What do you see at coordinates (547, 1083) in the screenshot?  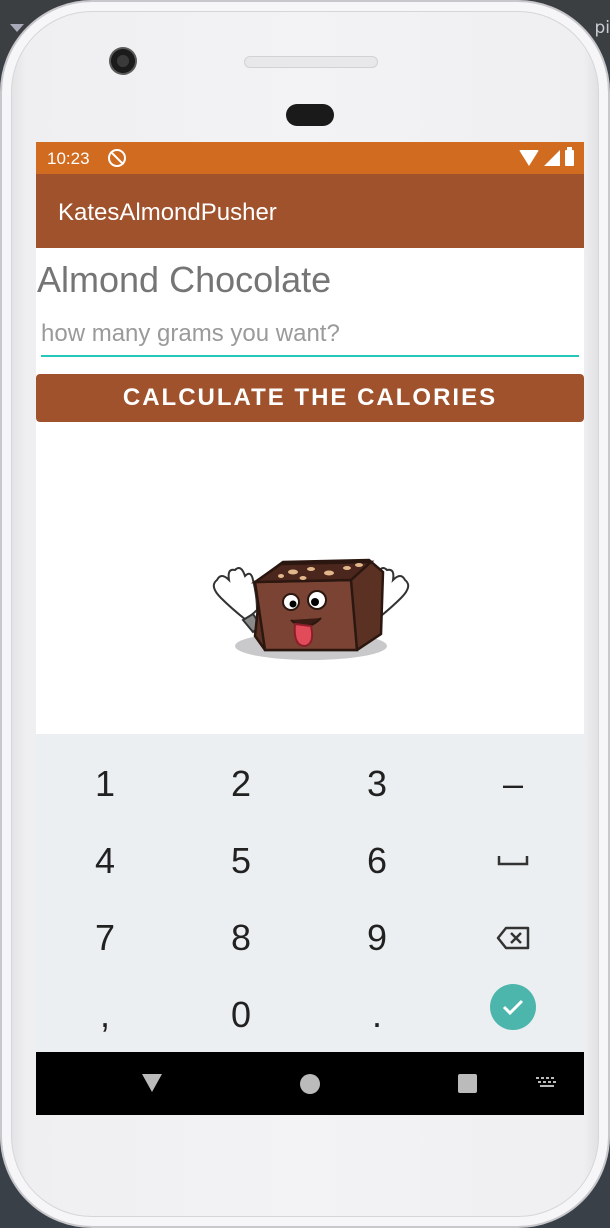 I see `keyboard-switch-icon` at bounding box center [547, 1083].